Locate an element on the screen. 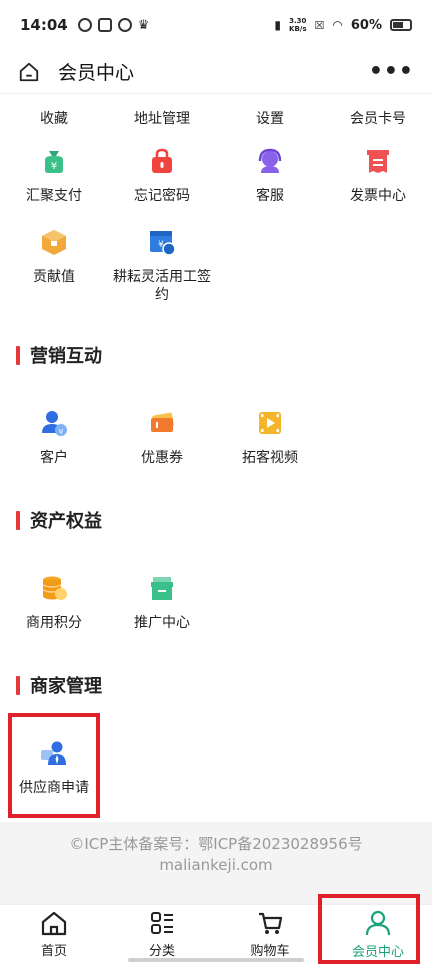 This screenshot has height=964, width=432. grid-item-customer-service: 客服 is located at coordinates (270, 175).